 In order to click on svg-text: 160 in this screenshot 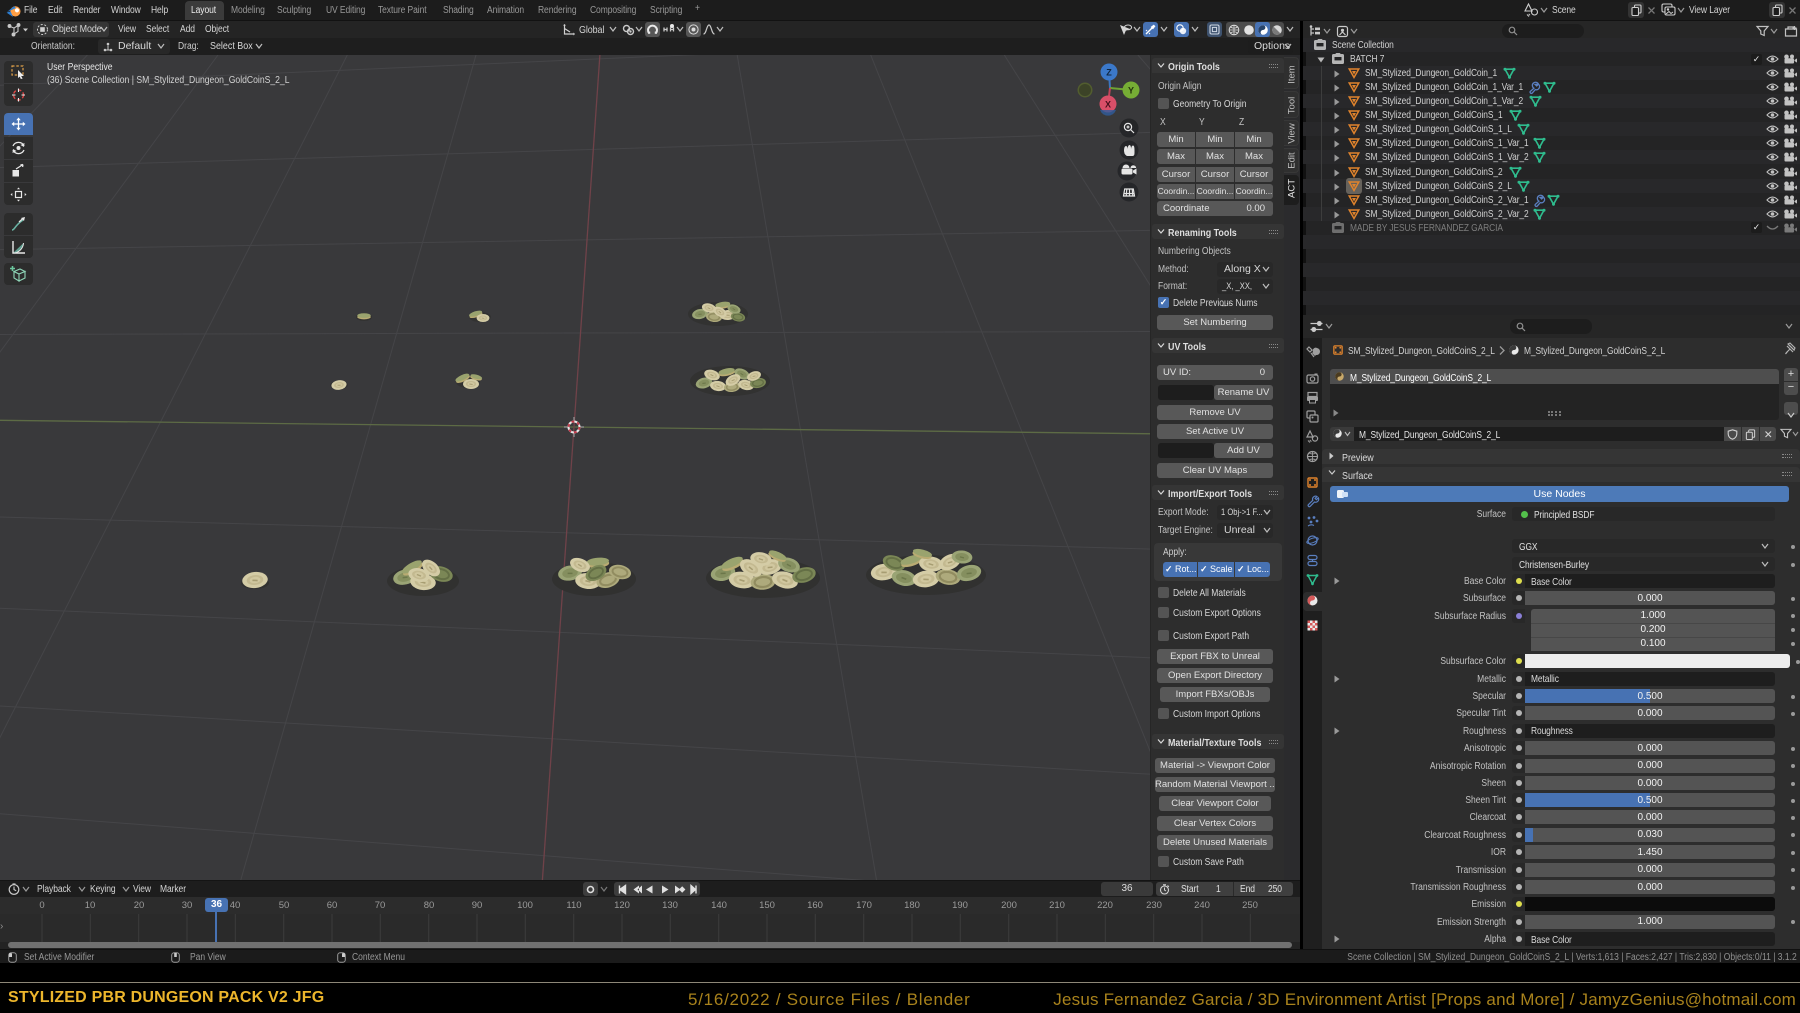, I will do `click(815, 905)`.